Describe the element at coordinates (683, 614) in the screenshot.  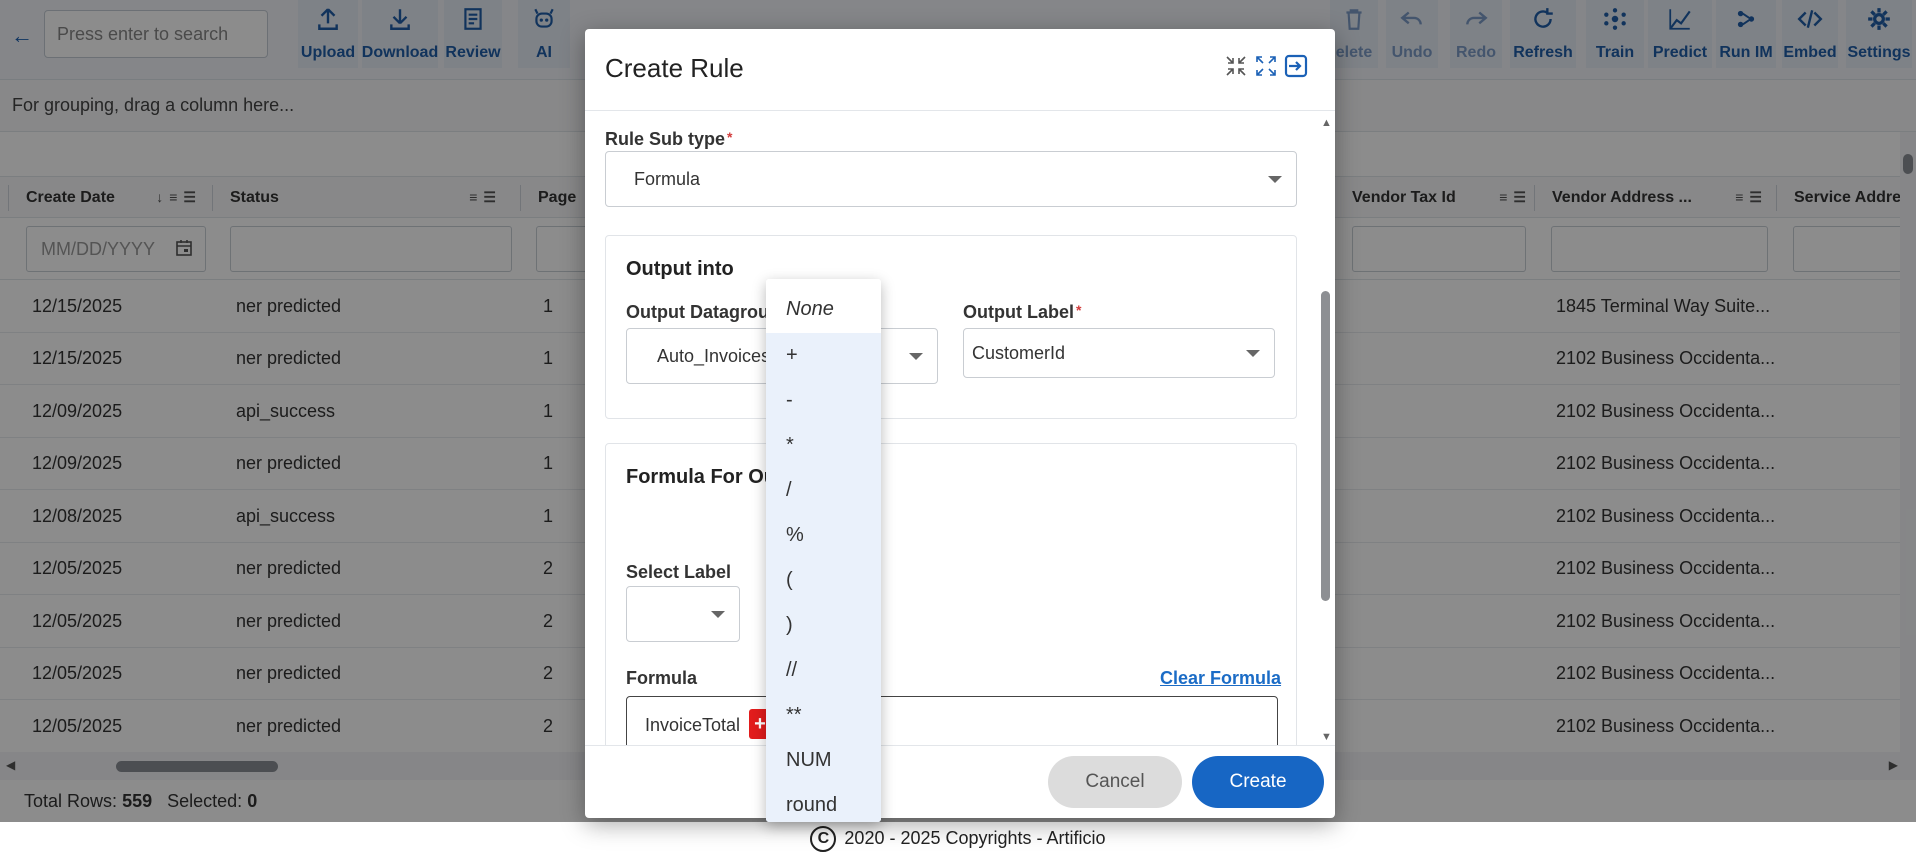
I see `select-label-select` at that location.